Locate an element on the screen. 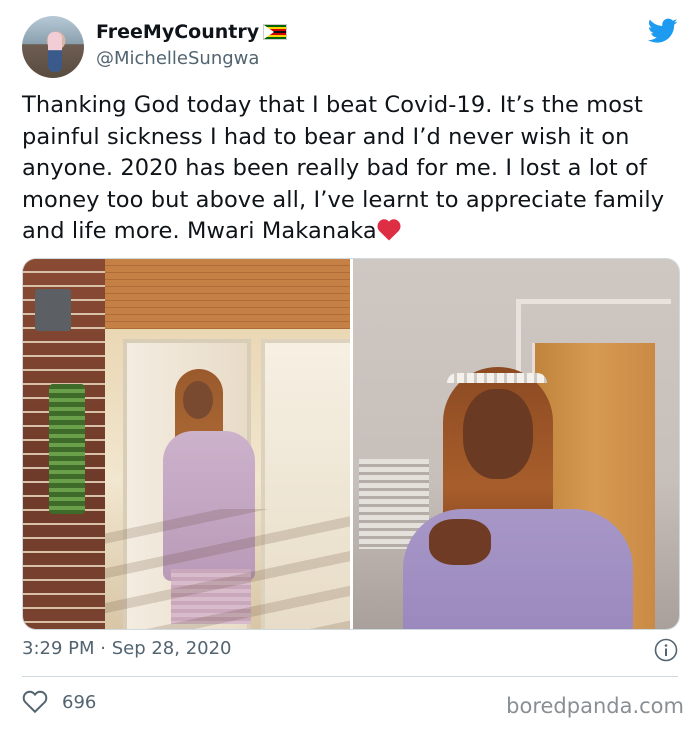 The width and height of the screenshot is (700, 729). info-icon is located at coordinates (666, 650).